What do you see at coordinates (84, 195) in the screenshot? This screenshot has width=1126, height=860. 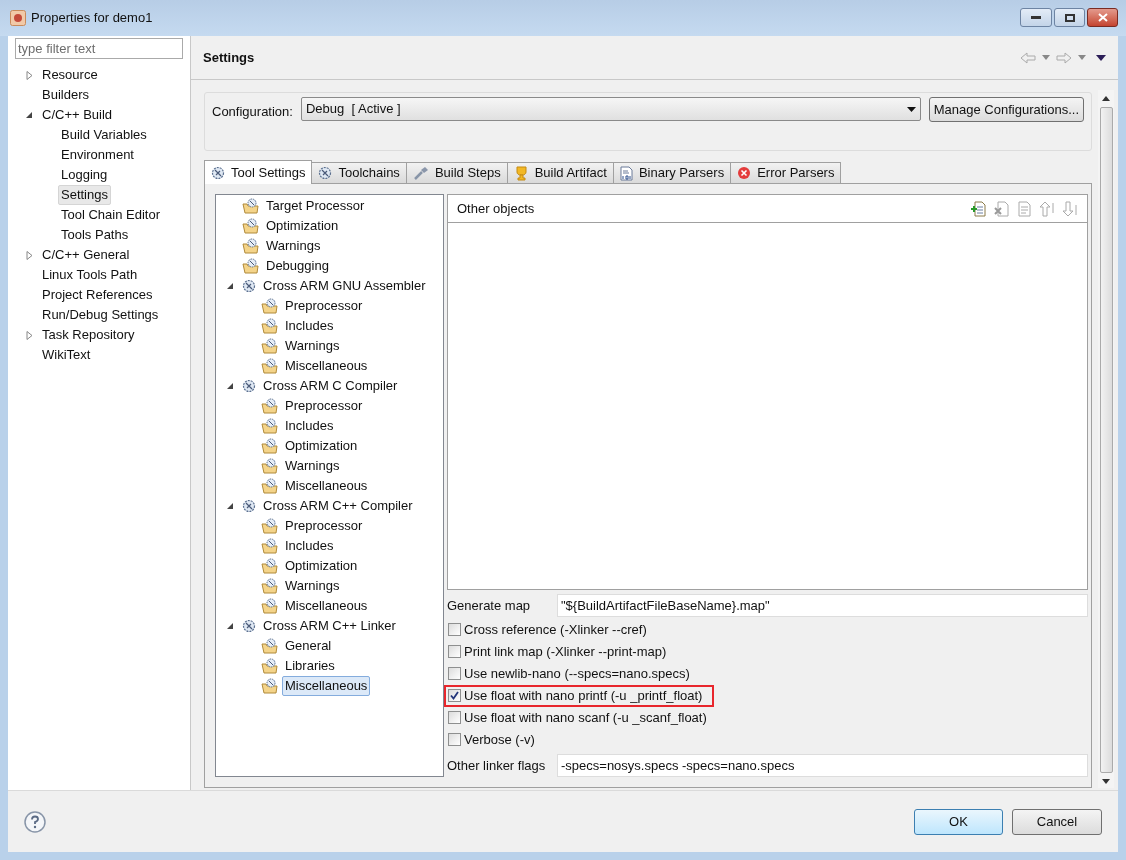 I see `nav-item: Settings` at bounding box center [84, 195].